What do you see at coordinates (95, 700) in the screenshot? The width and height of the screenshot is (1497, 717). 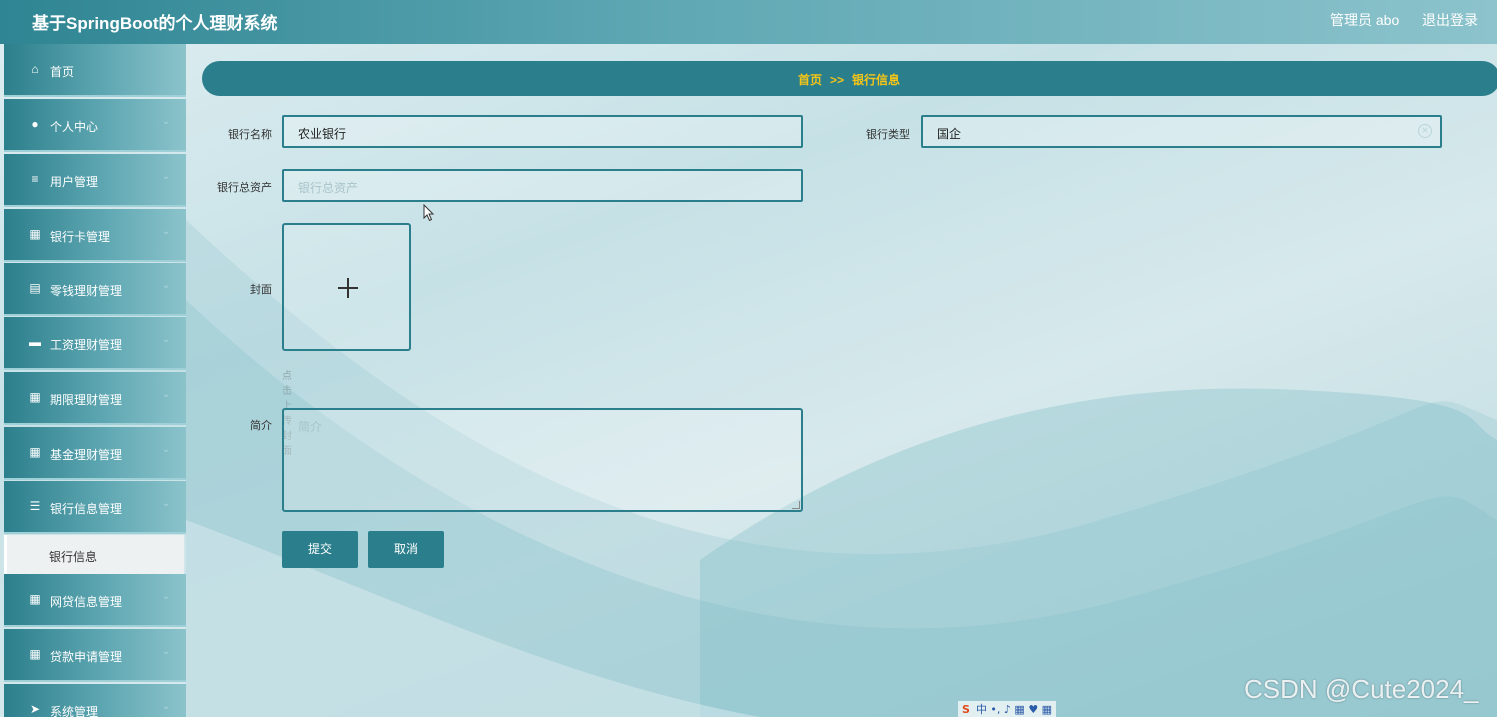 I see `sidebar-item-system-management: ➤ 系统管理 ⌄` at bounding box center [95, 700].